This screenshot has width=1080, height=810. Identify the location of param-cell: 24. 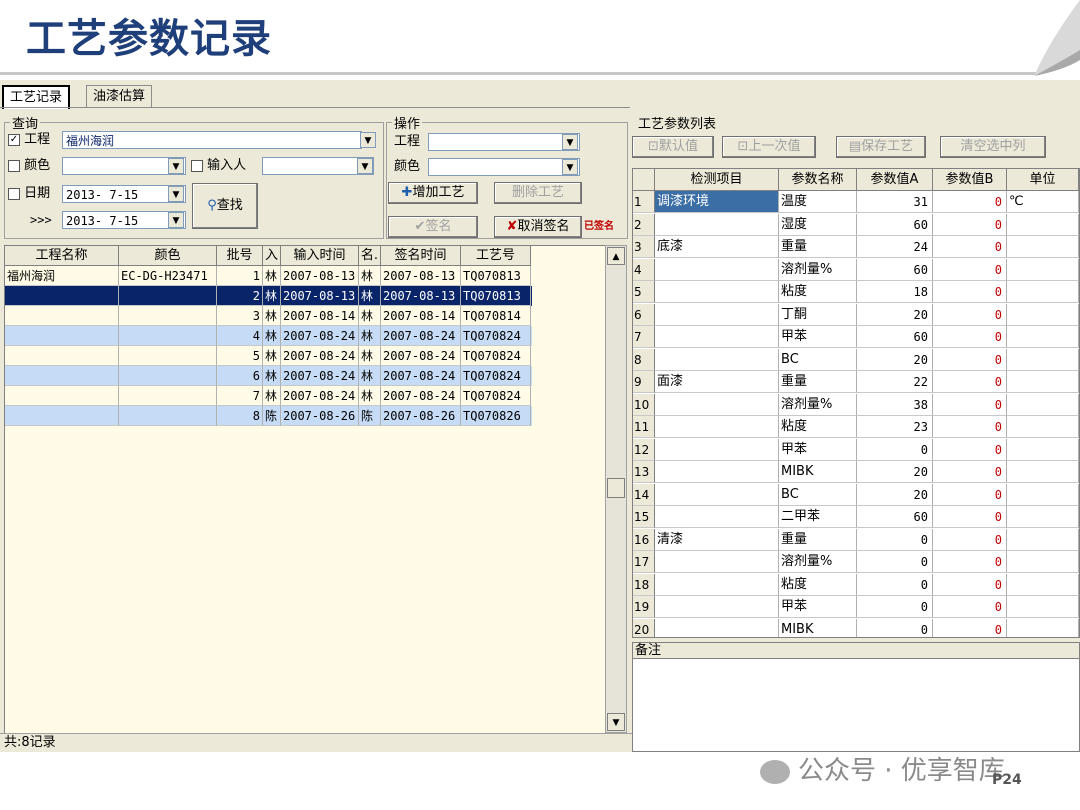
(895, 247).